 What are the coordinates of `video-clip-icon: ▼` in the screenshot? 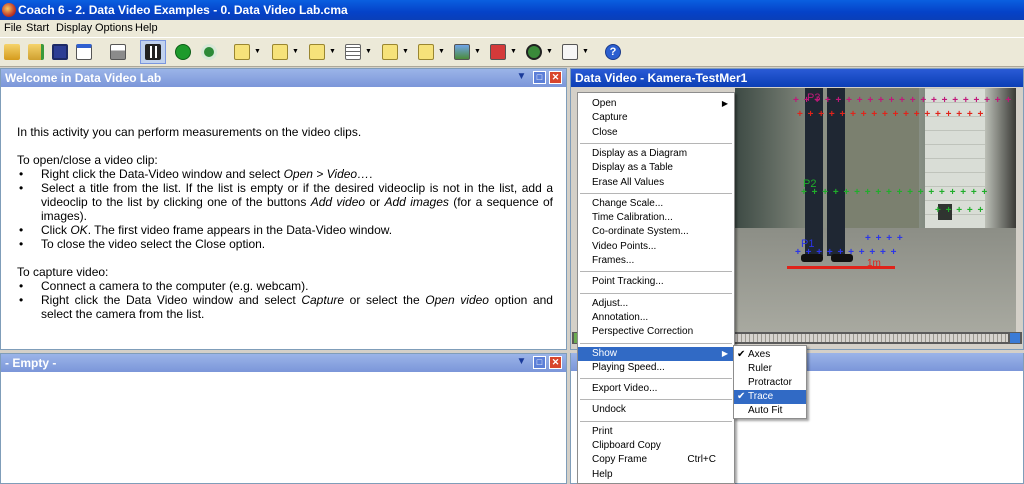 It's located at (502, 52).